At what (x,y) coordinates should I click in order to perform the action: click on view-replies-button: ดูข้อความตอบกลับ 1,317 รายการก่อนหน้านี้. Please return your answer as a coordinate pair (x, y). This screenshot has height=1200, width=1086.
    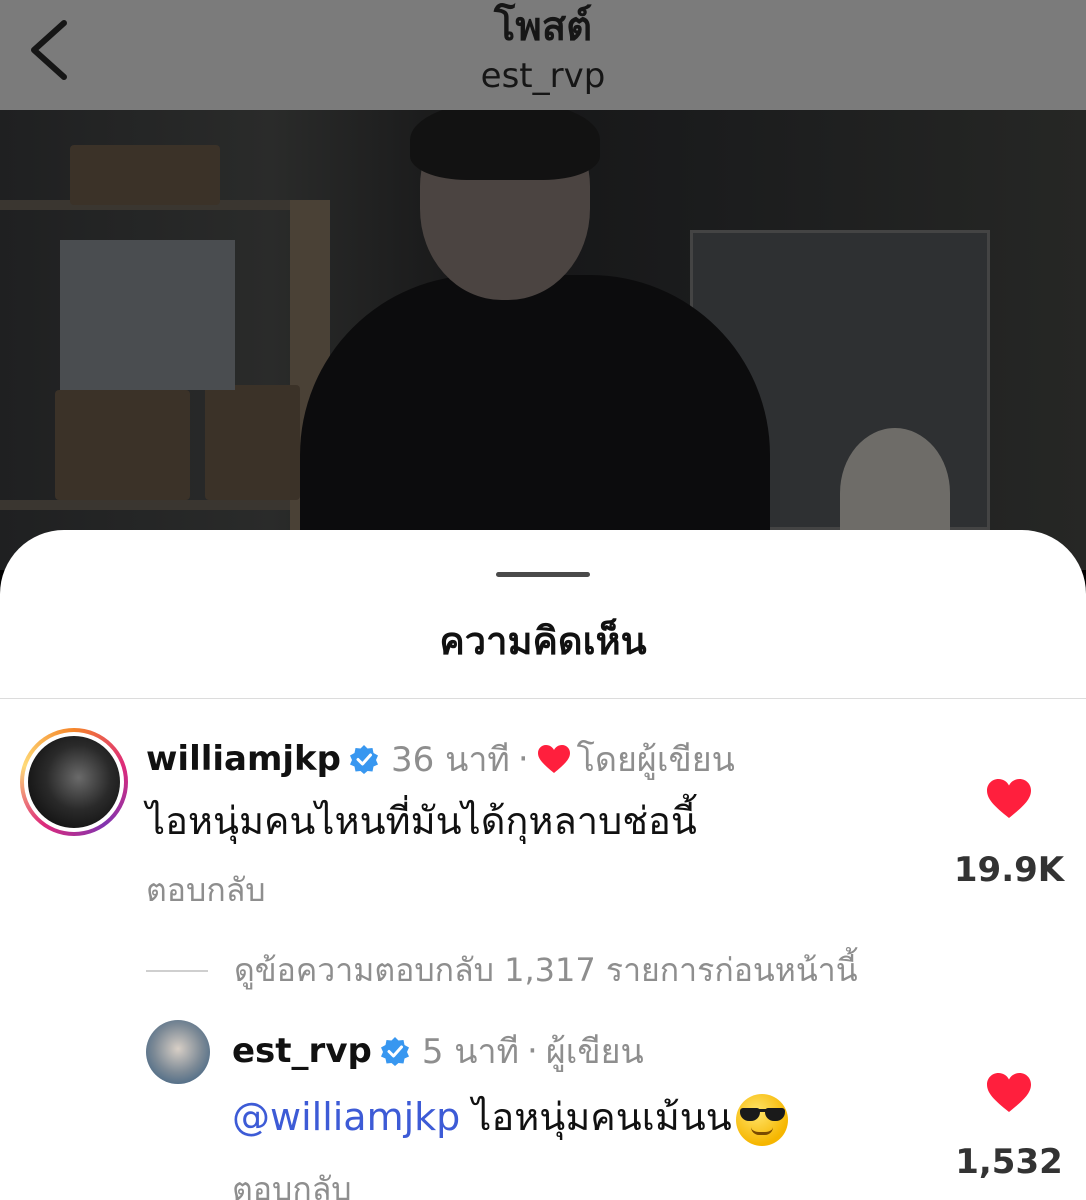
    Looking at the image, I should click on (502, 970).